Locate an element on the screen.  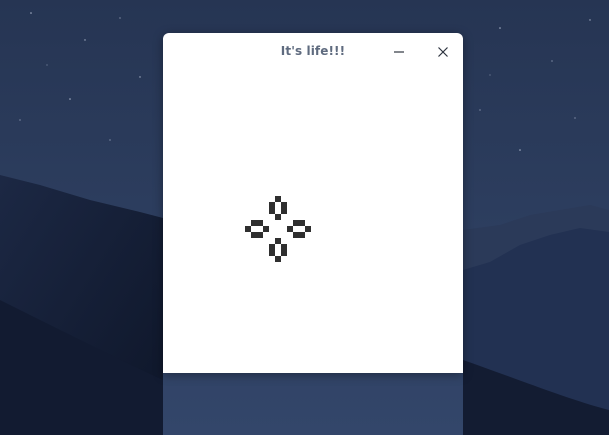
minimize-button is located at coordinates (399, 52).